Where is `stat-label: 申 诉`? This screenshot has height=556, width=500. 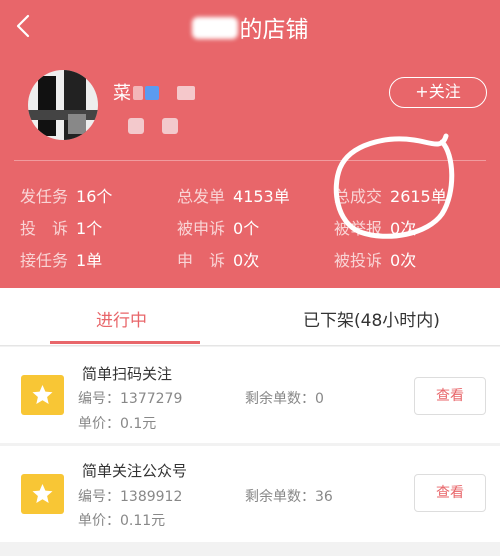 stat-label: 申 诉 is located at coordinates (201, 260).